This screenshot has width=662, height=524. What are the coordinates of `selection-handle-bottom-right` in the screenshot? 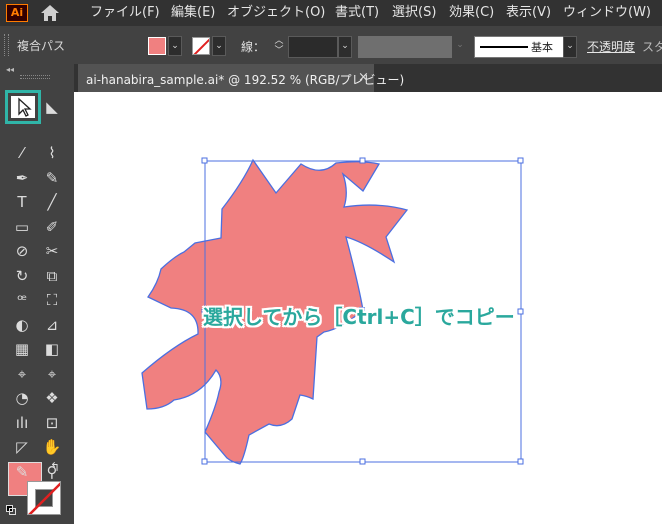 It's located at (520, 461).